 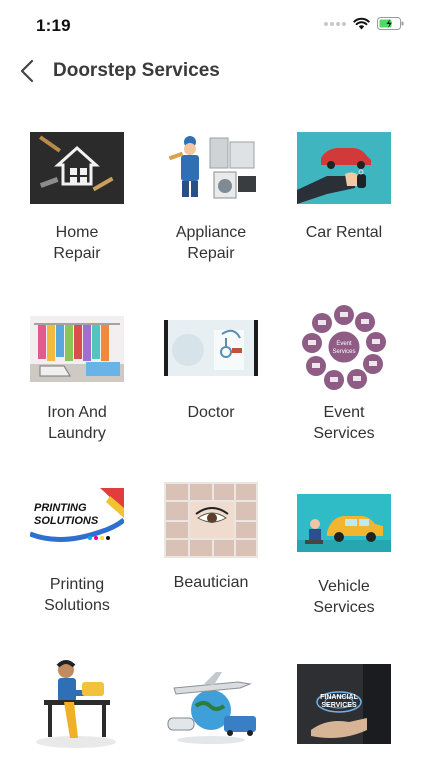 I want to click on service-tile-vehicle-services: Vehicle Services, so click(x=344, y=551).